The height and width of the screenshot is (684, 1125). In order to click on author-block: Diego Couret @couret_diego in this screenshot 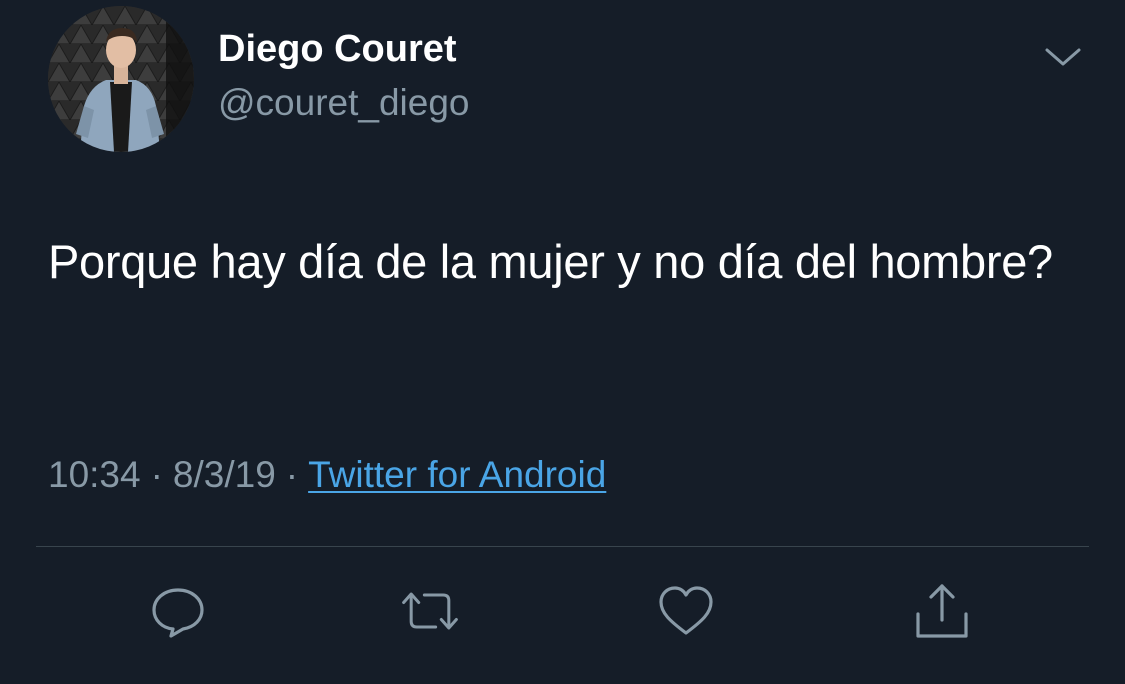, I will do `click(344, 76)`.